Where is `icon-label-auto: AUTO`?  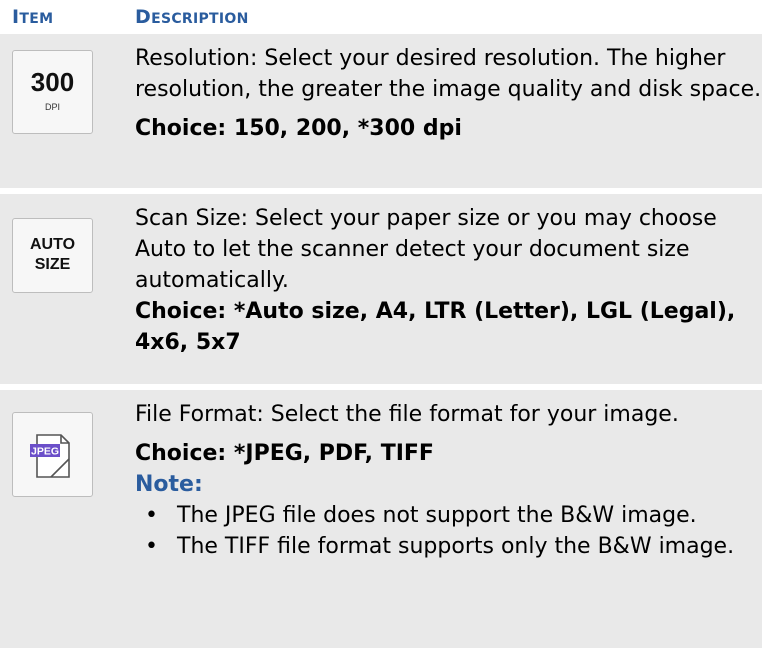 icon-label-auto: AUTO is located at coordinates (52, 244).